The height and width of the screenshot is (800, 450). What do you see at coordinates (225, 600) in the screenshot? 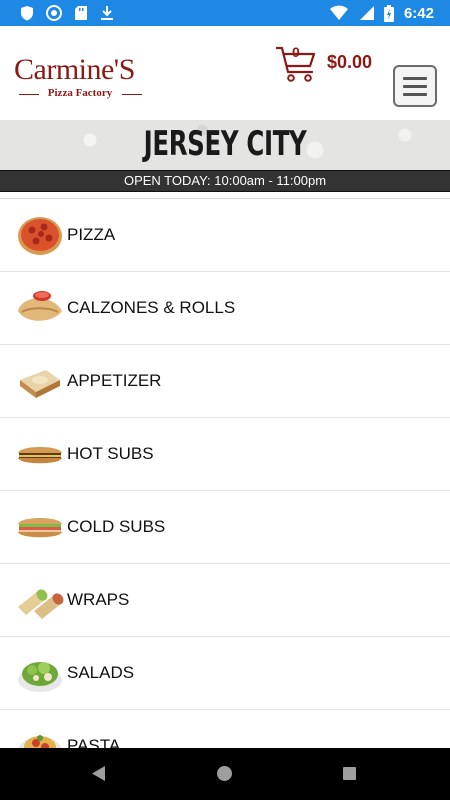
I see `list-item-wraps: WRAPS` at bounding box center [225, 600].